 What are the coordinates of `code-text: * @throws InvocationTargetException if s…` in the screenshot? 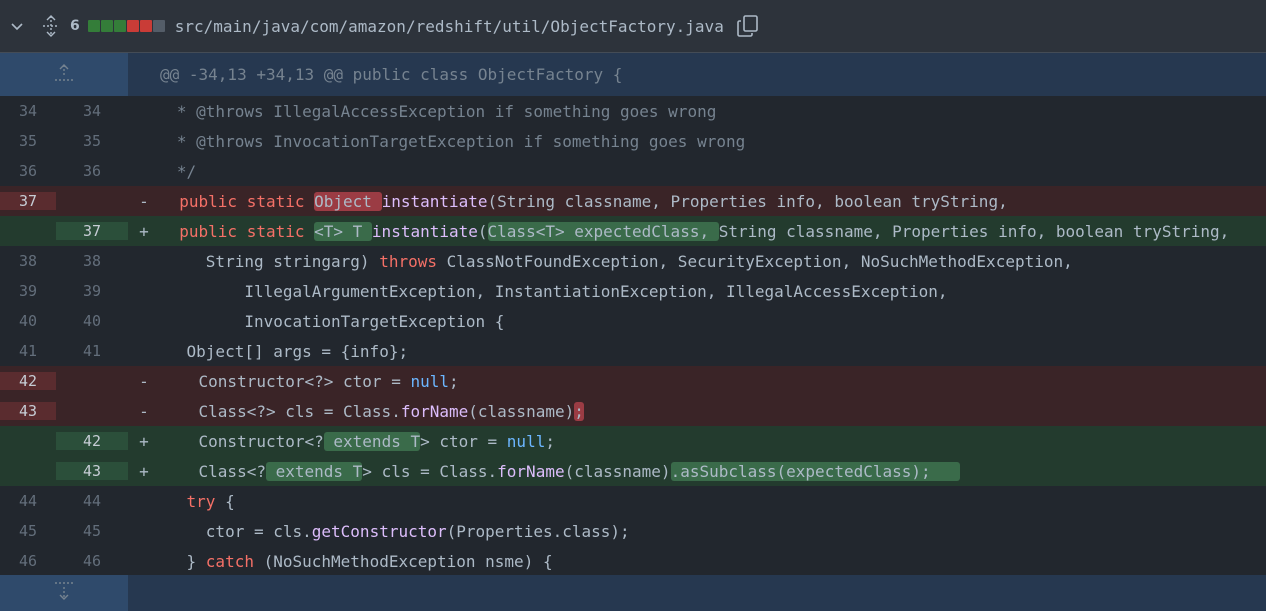 It's located at (447, 141).